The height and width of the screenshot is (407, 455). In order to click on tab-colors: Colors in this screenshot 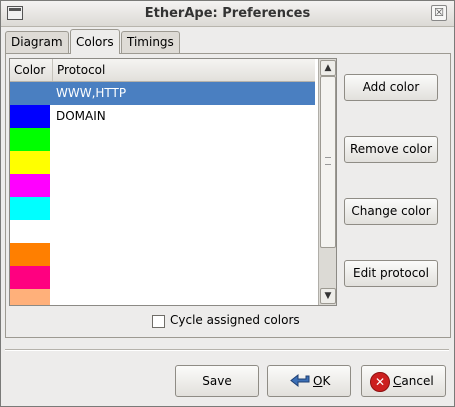, I will do `click(95, 41)`.